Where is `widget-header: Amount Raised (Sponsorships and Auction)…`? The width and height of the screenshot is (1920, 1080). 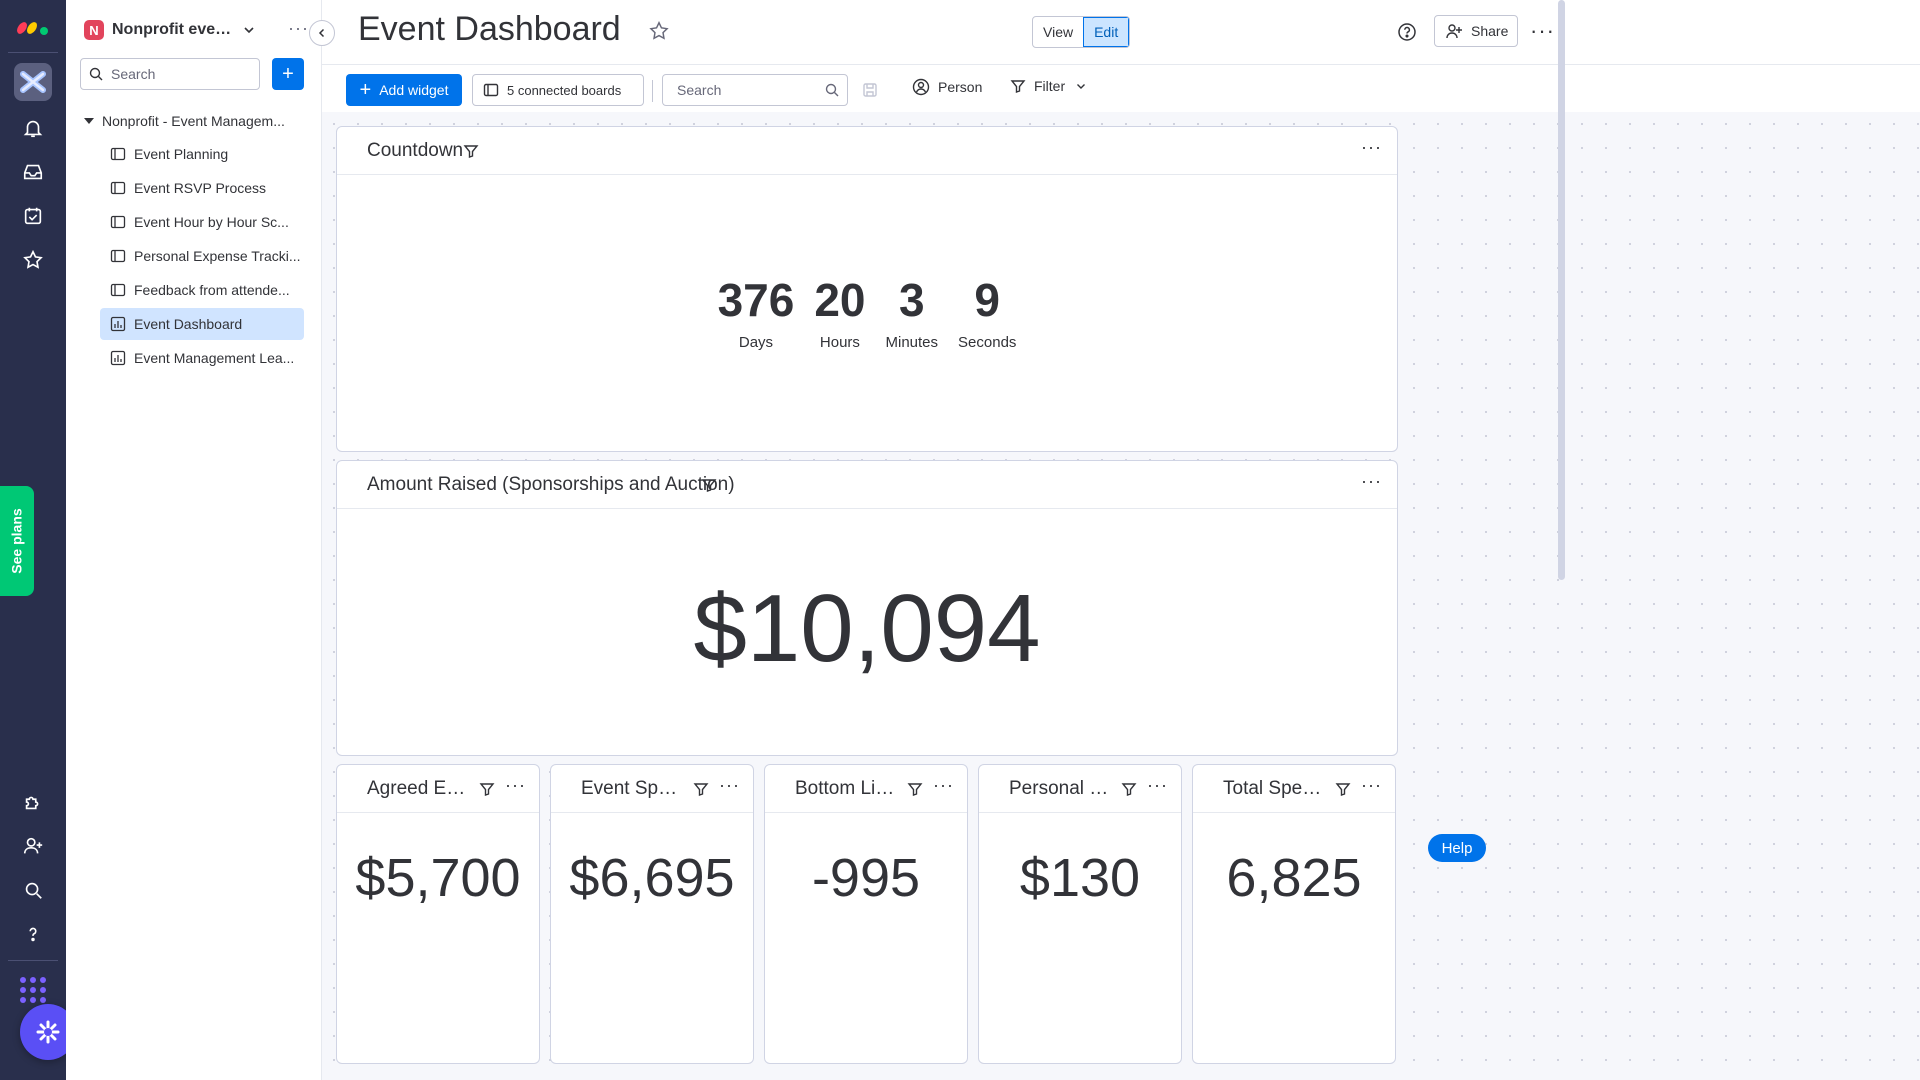
widget-header: Amount Raised (Sponsorships and Auction)… is located at coordinates (867, 485).